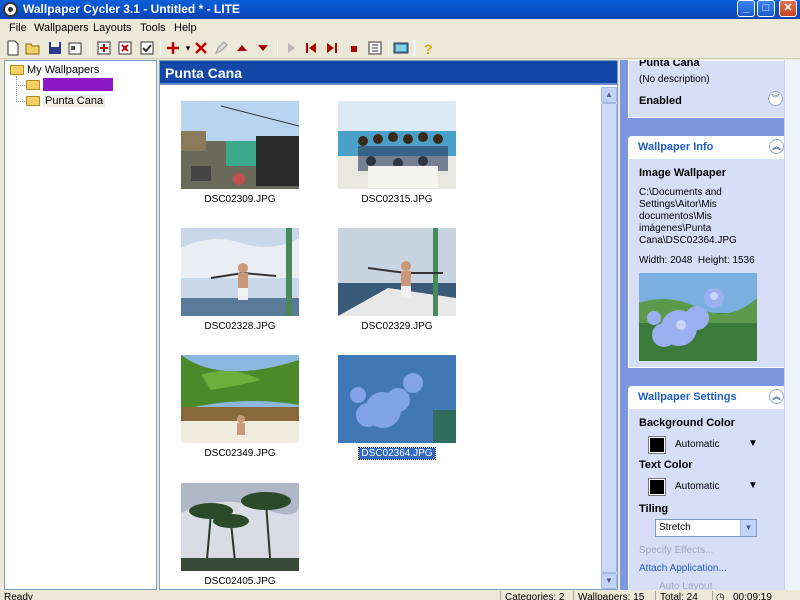  I want to click on category-details-box: Punta Cana (No description) Enabled ︾, so click(709, 89).